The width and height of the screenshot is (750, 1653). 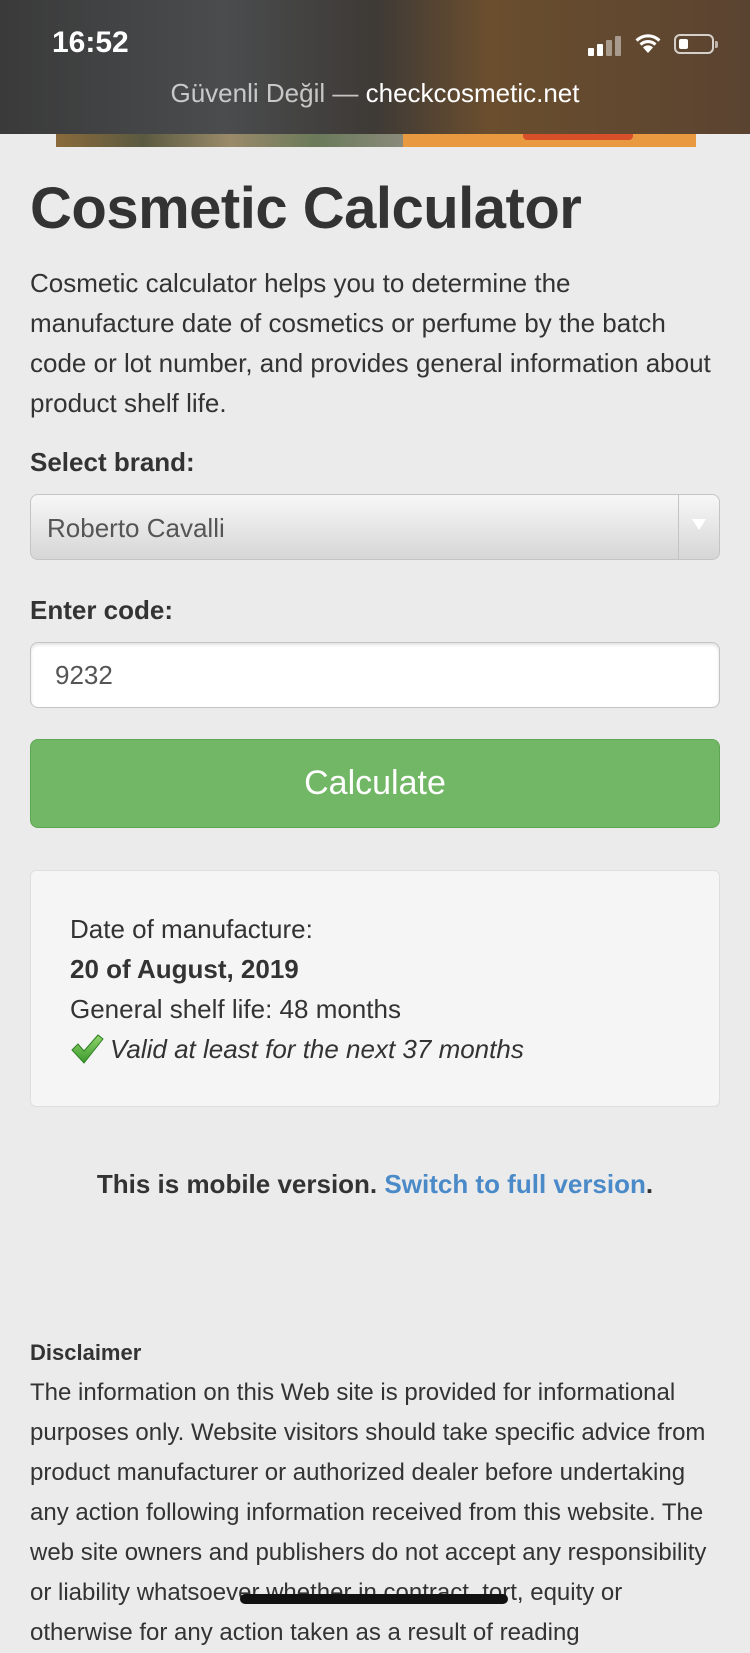 I want to click on page-title: Cosmetic Calculator, so click(x=306, y=208).